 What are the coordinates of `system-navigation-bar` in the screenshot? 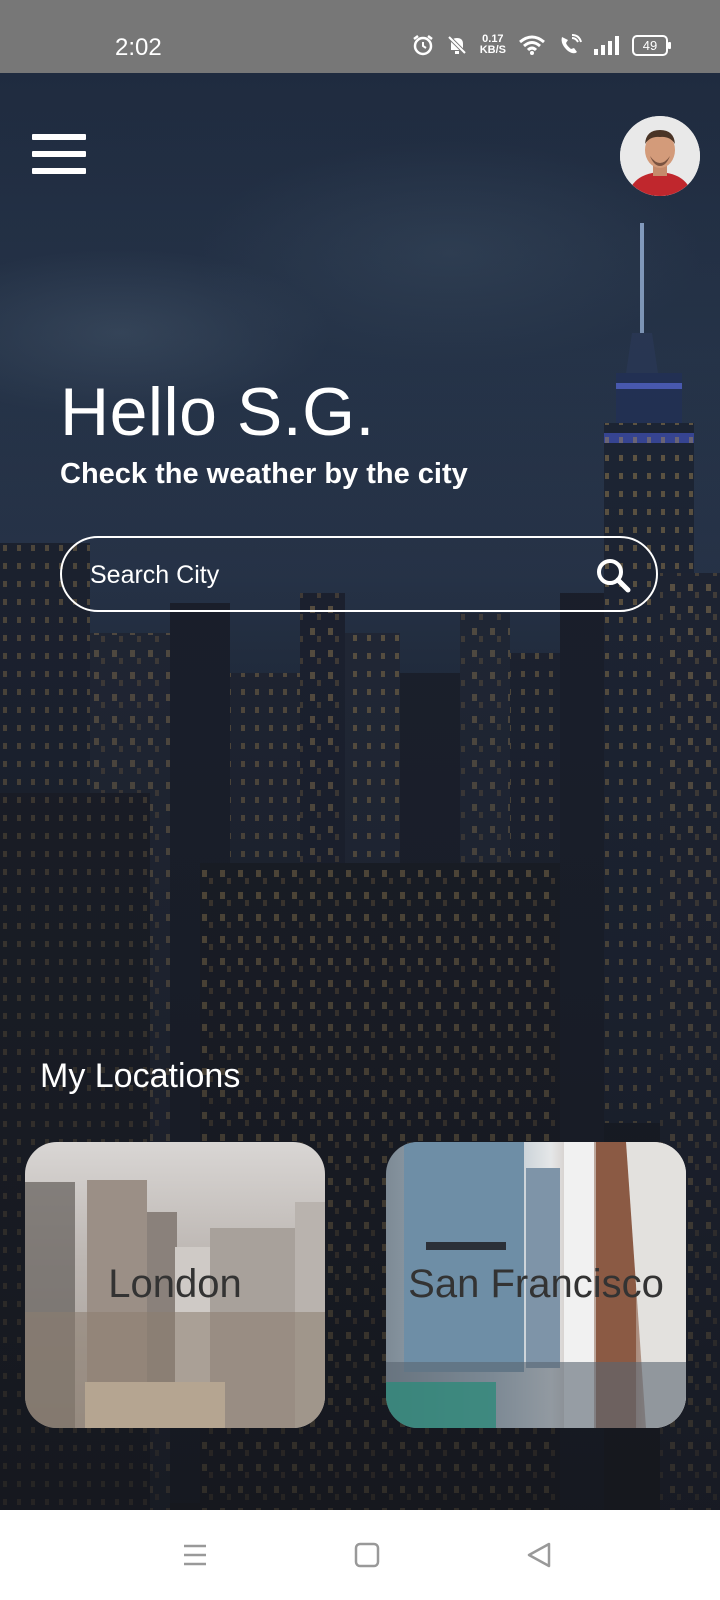 It's located at (360, 1555).